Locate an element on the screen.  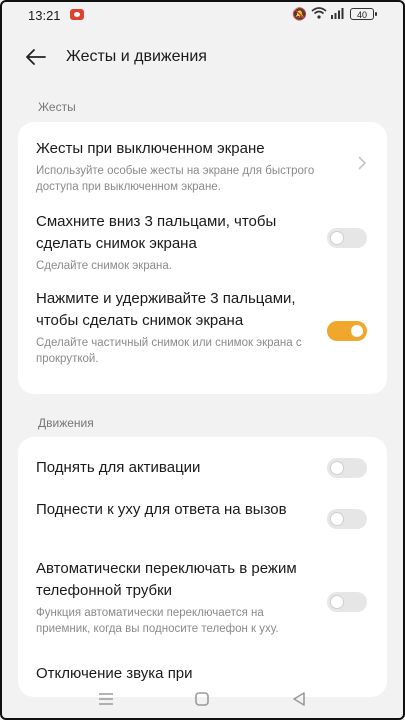
item-title: Жесты при выключенном экране is located at coordinates (150, 148).